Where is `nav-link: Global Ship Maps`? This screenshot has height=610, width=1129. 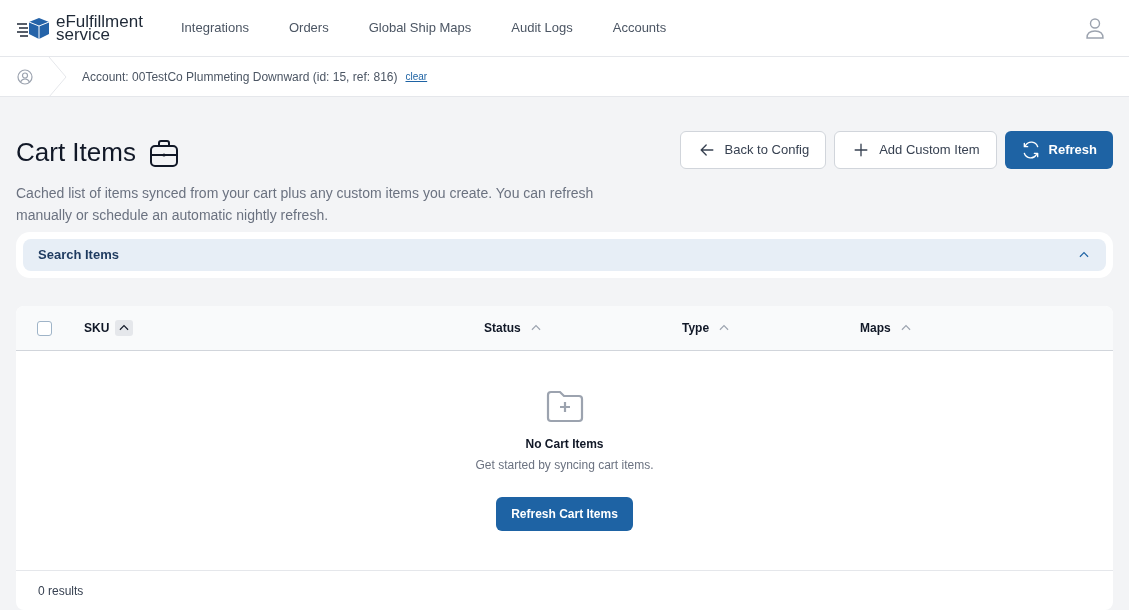 nav-link: Global Ship Maps is located at coordinates (420, 28).